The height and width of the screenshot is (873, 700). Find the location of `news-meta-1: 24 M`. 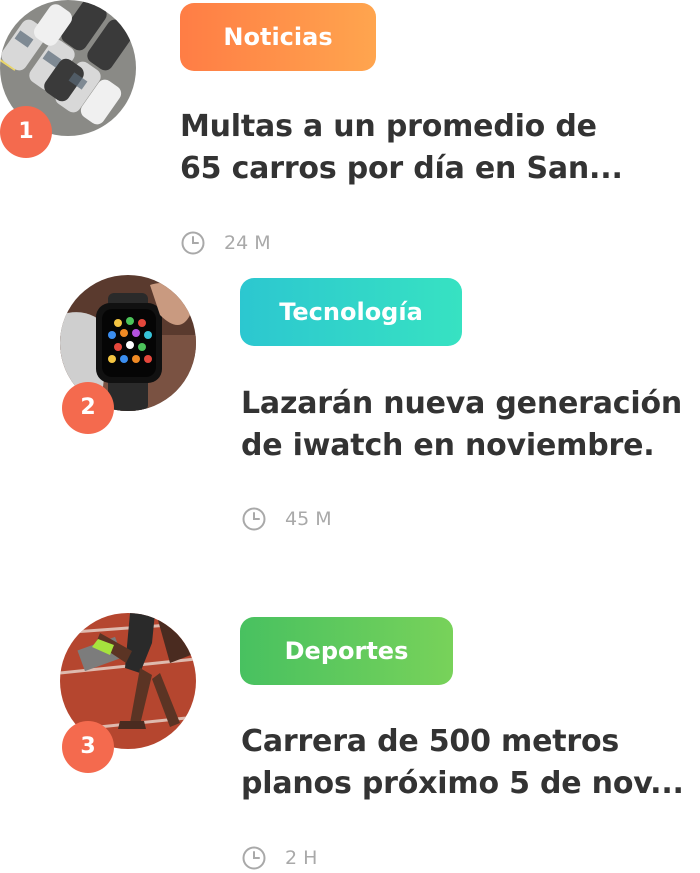

news-meta-1: 24 M is located at coordinates (225, 243).